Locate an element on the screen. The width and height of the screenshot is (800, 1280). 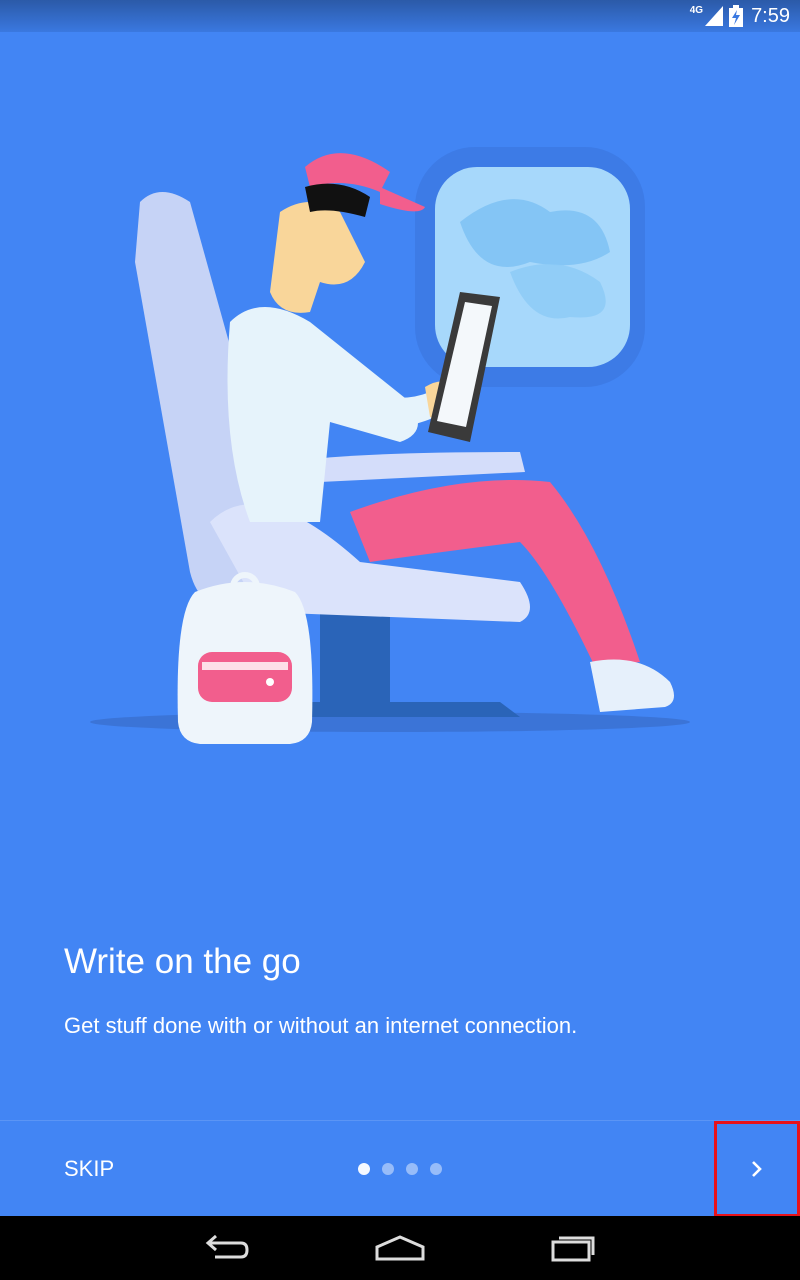
home-icon is located at coordinates (400, 1248).